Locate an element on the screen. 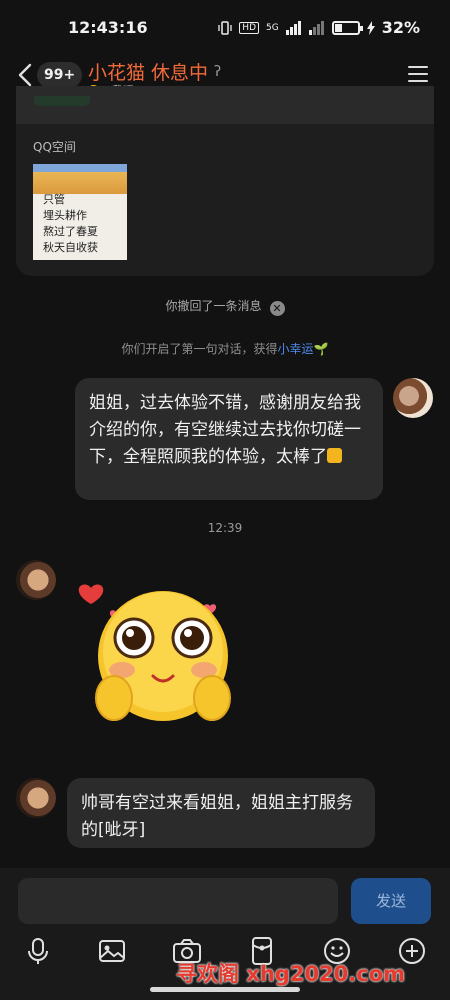 The height and width of the screenshot is (1000, 450). microphone-icon is located at coordinates (38, 951).